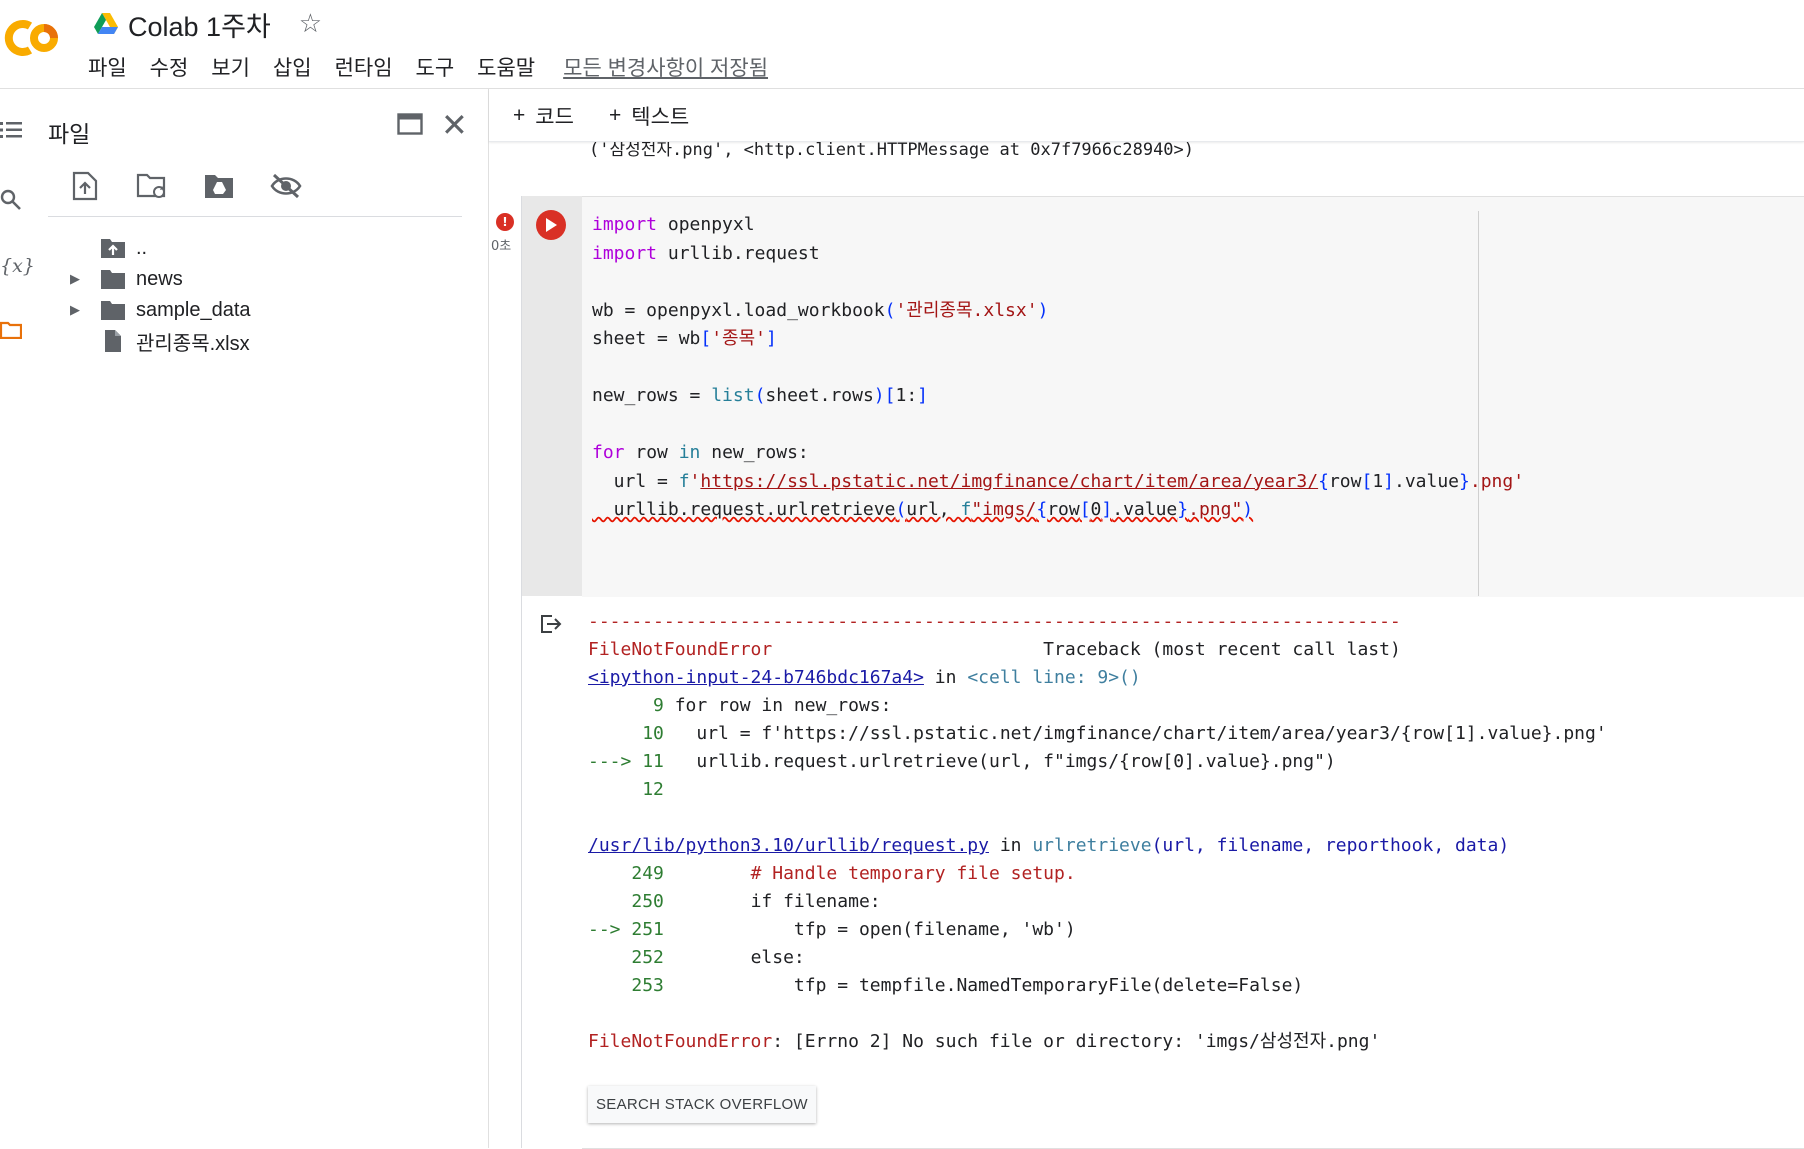 This screenshot has height=1149, width=1804. What do you see at coordinates (310, 24) in the screenshot?
I see `star-icon: ☆` at bounding box center [310, 24].